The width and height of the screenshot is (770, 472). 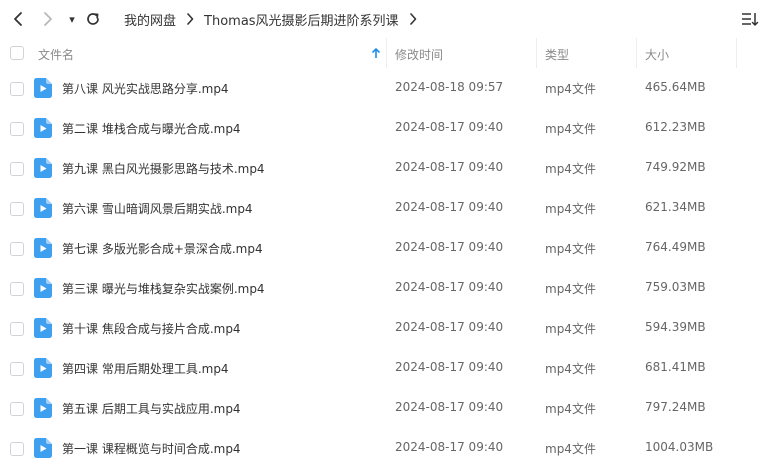 I want to click on column-header-type: 类型, so click(x=557, y=54).